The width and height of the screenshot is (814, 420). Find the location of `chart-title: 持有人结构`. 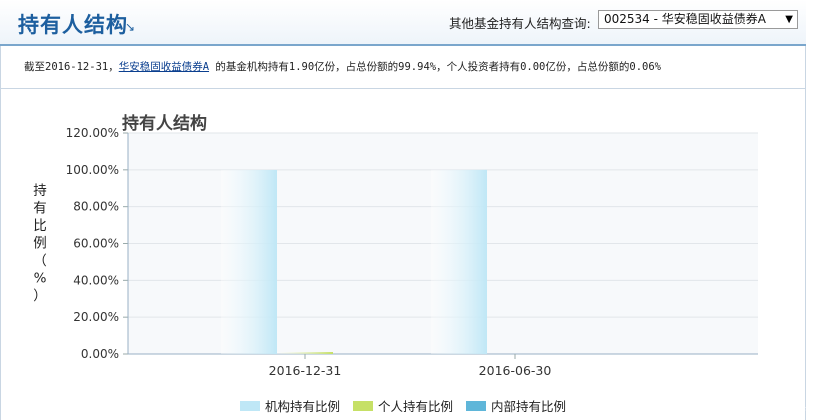

chart-title: 持有人结构 is located at coordinates (164, 123).